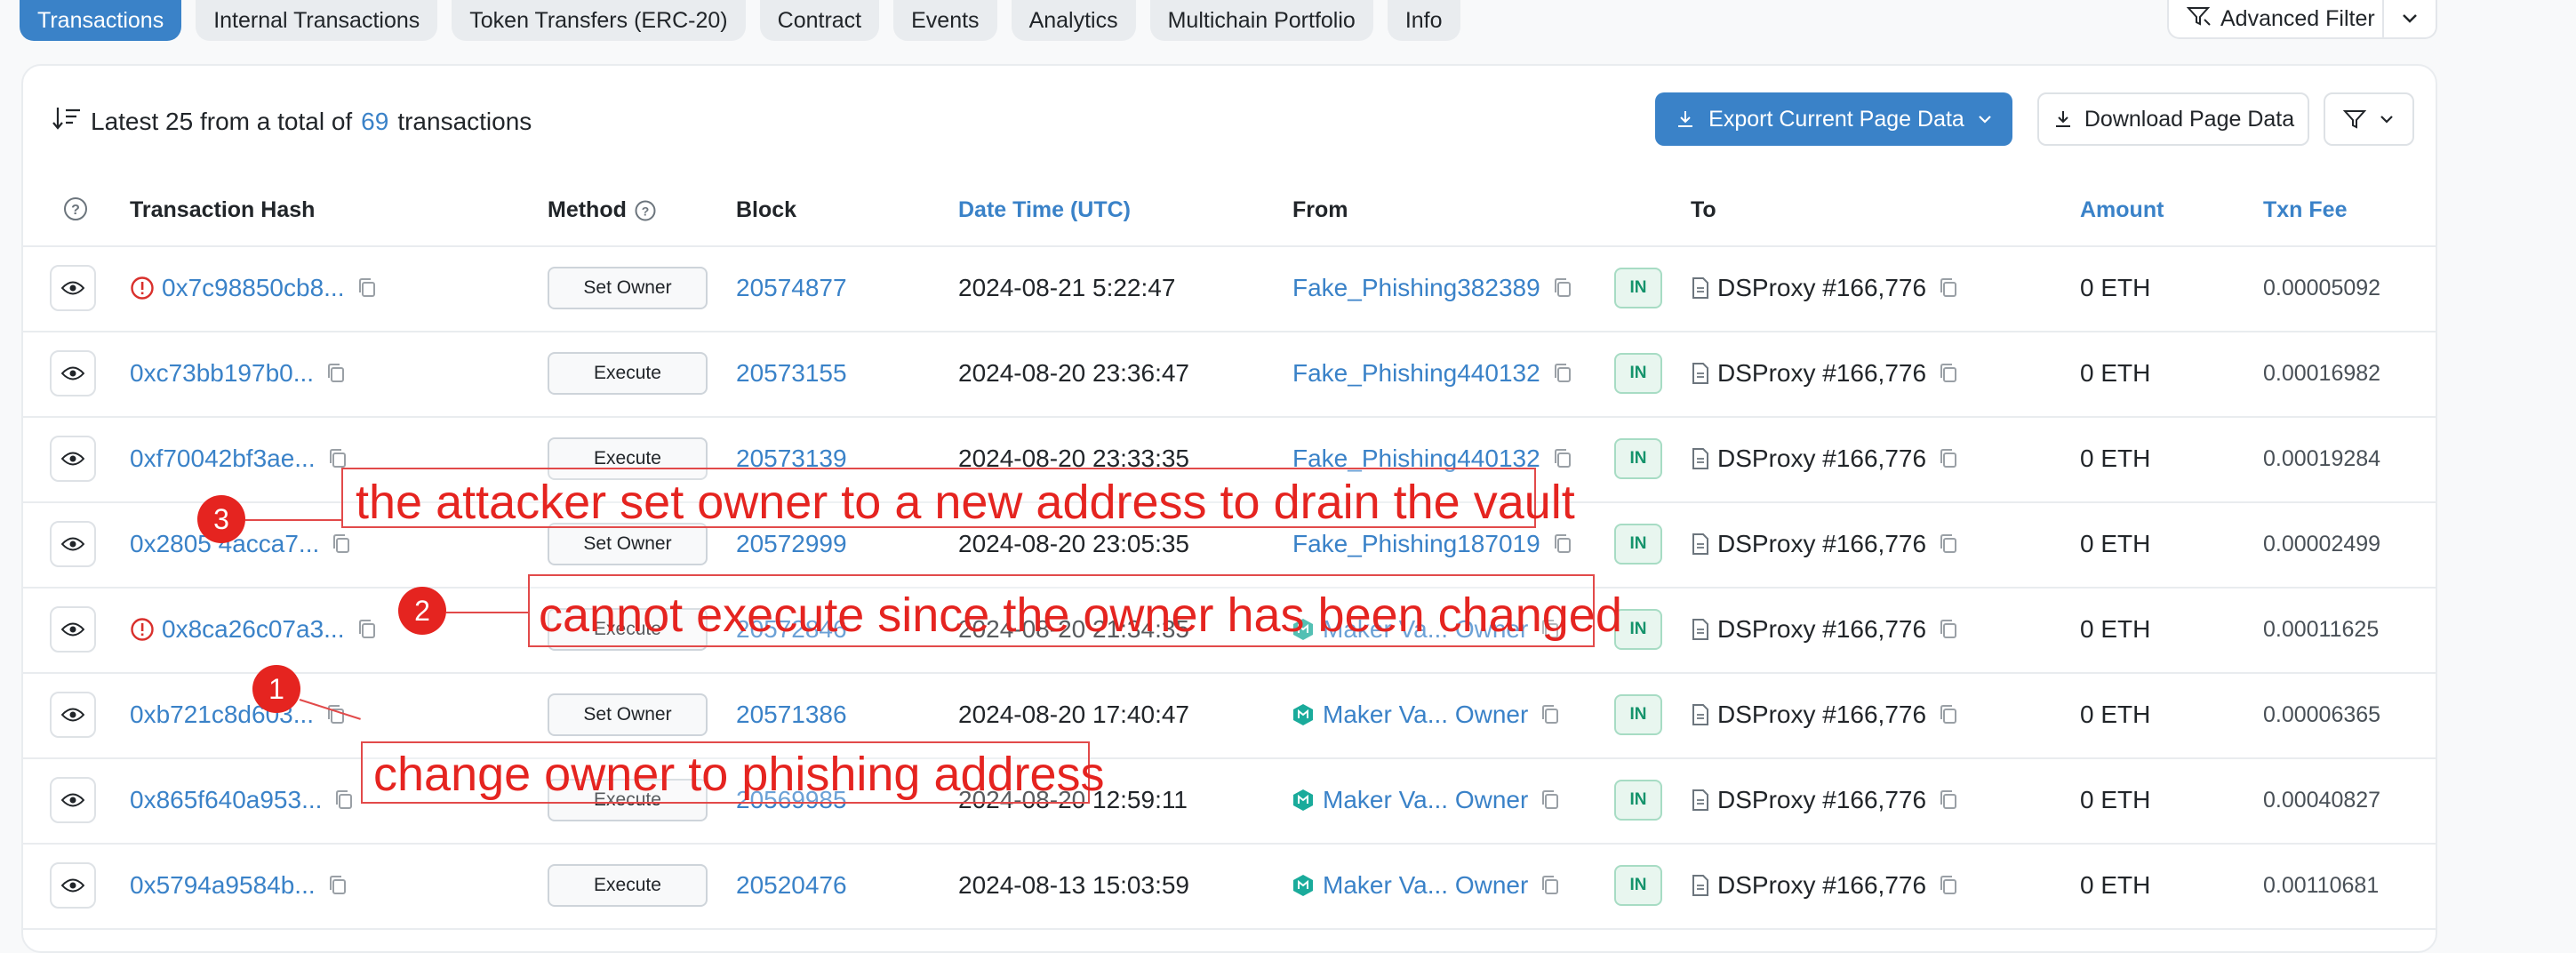 The height and width of the screenshot is (953, 2576). Describe the element at coordinates (67, 121) in the screenshot. I see `sort-icon` at that location.